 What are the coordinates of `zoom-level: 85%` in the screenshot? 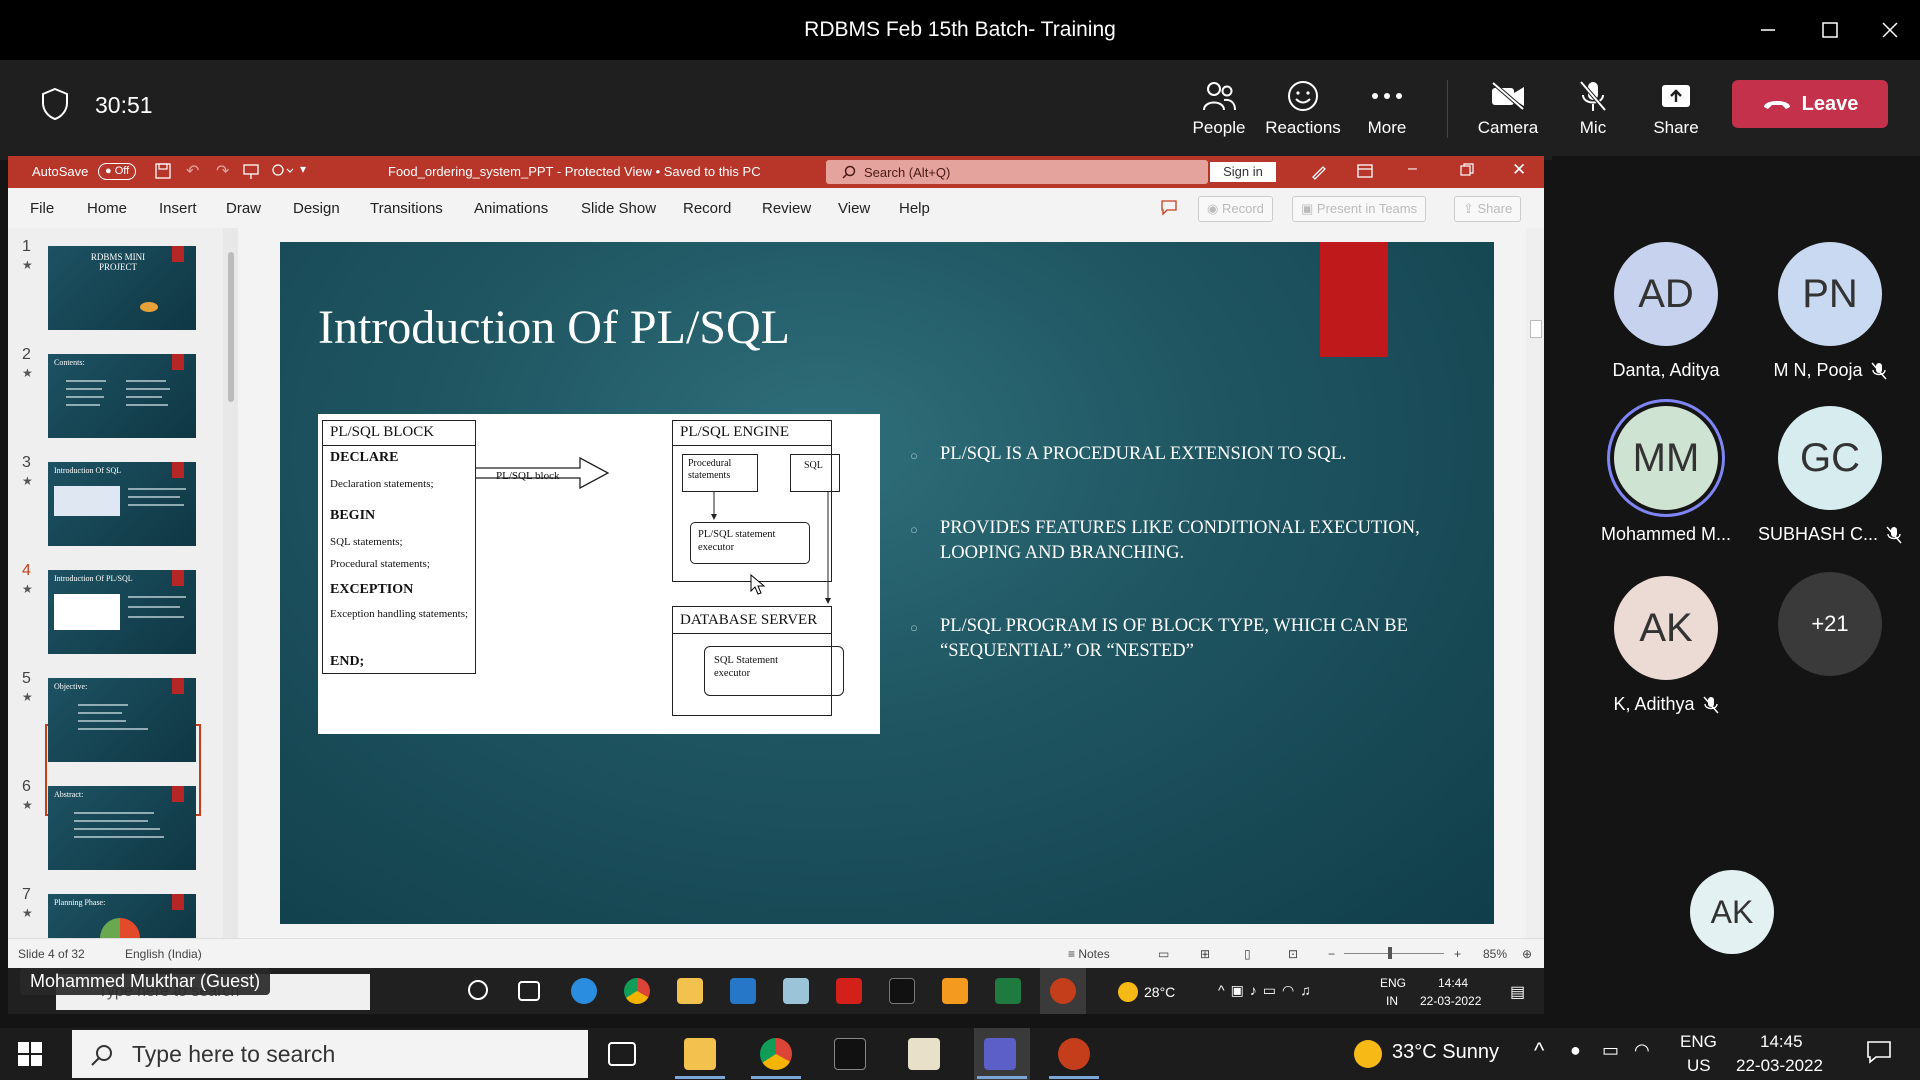 It's located at (1495, 954).